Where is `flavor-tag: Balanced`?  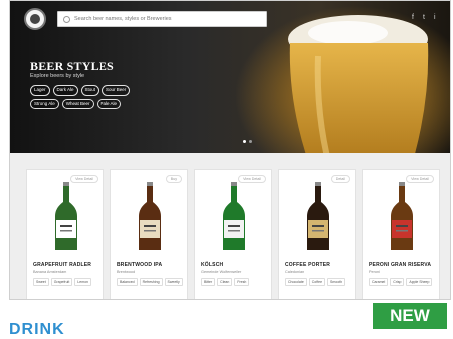
flavor-tag: Balanced is located at coordinates (127, 282).